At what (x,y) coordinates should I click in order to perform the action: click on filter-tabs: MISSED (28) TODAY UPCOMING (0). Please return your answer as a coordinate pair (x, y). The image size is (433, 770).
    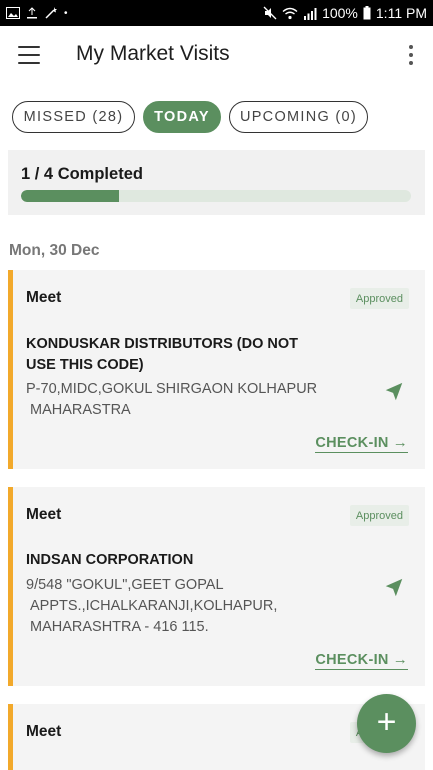
    Looking at the image, I should click on (190, 117).